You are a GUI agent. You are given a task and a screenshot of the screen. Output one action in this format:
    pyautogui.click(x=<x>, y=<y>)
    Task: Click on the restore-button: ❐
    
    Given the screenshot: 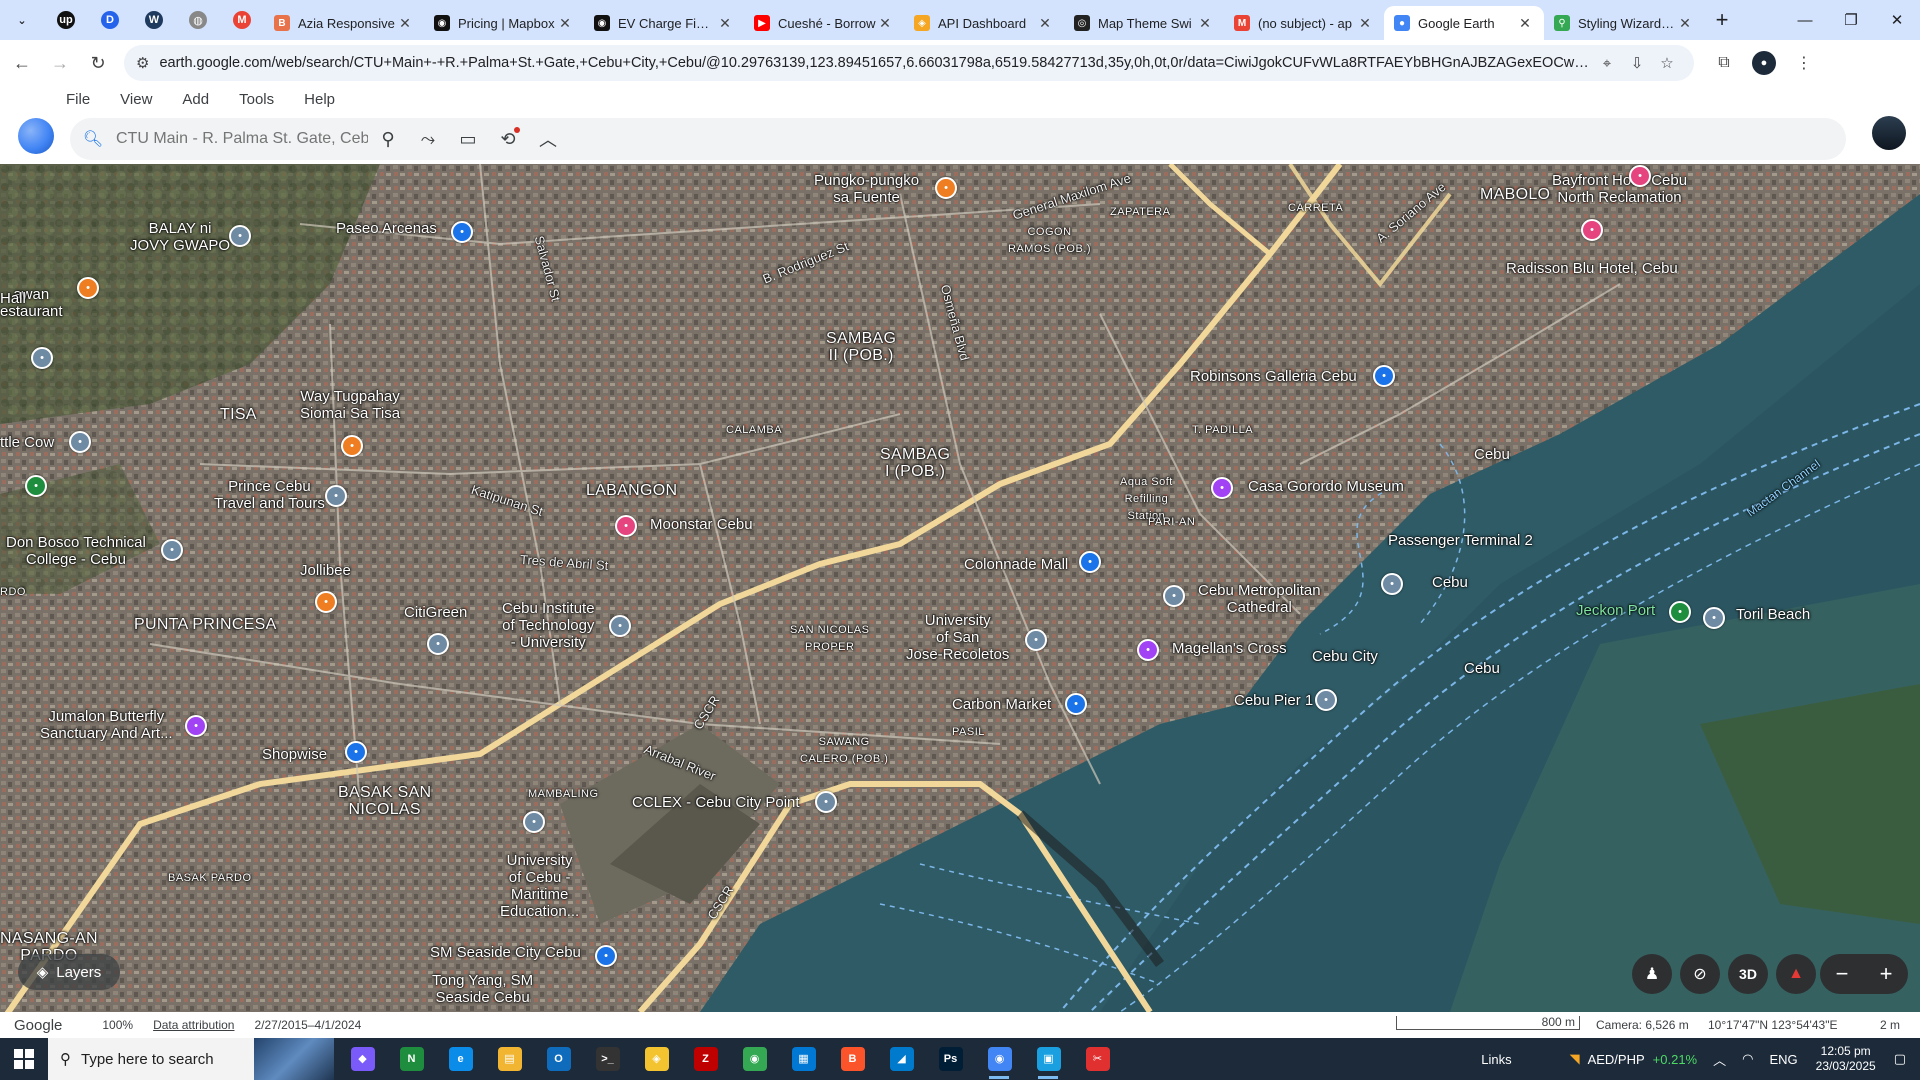 What is the action you would take?
    pyautogui.click(x=1851, y=20)
    